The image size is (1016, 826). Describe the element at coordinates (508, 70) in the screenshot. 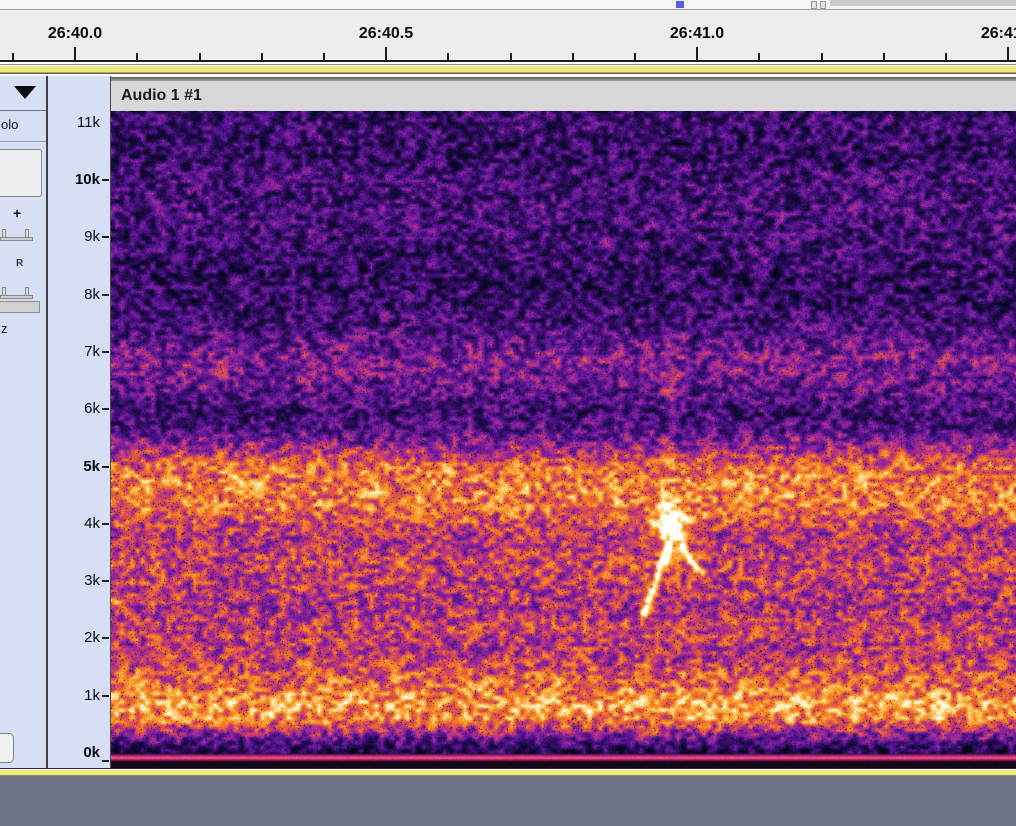

I see `track-top-border` at that location.